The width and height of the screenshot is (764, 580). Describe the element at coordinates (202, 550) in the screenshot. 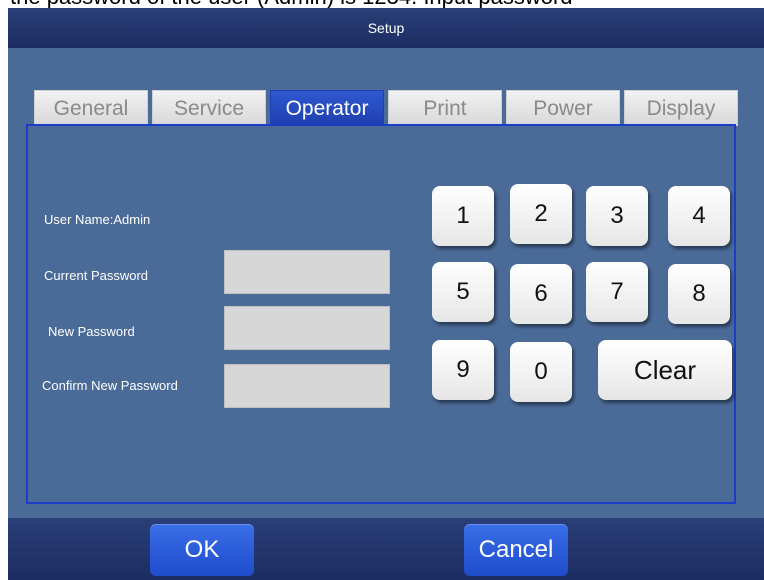

I see `ok-button: OK` at that location.